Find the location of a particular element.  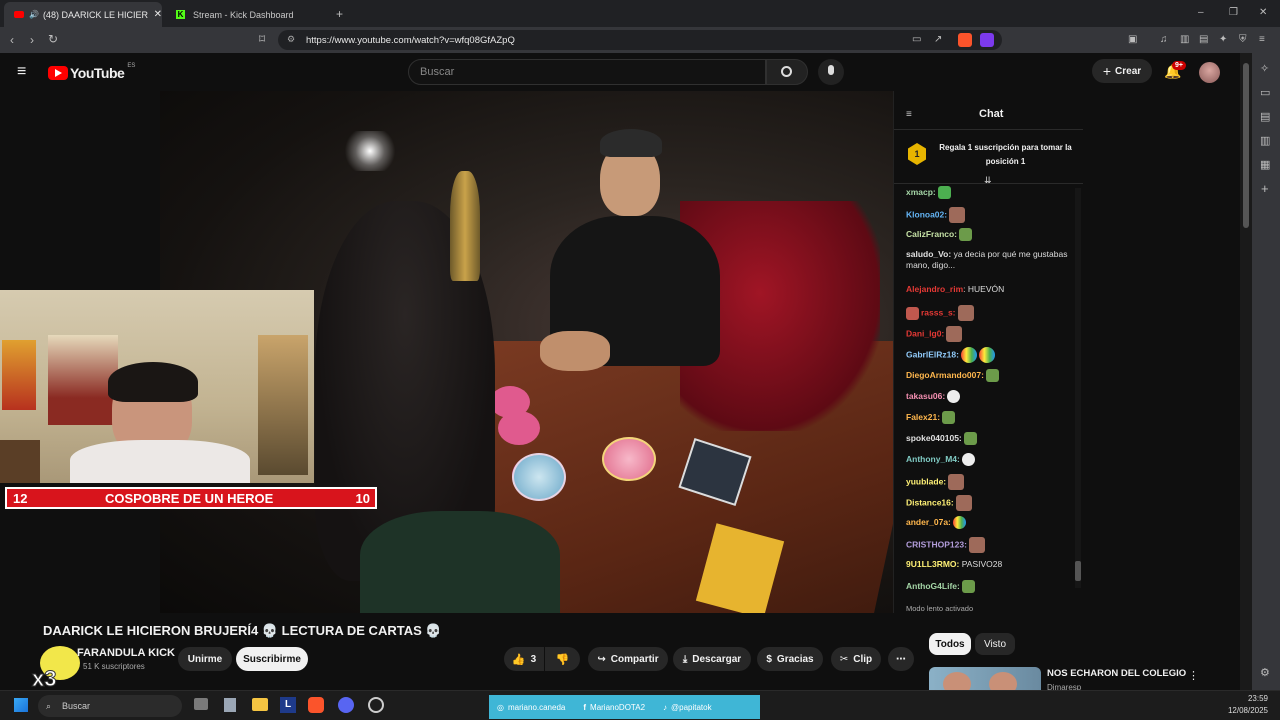

account-avatar is located at coordinates (1209, 72).